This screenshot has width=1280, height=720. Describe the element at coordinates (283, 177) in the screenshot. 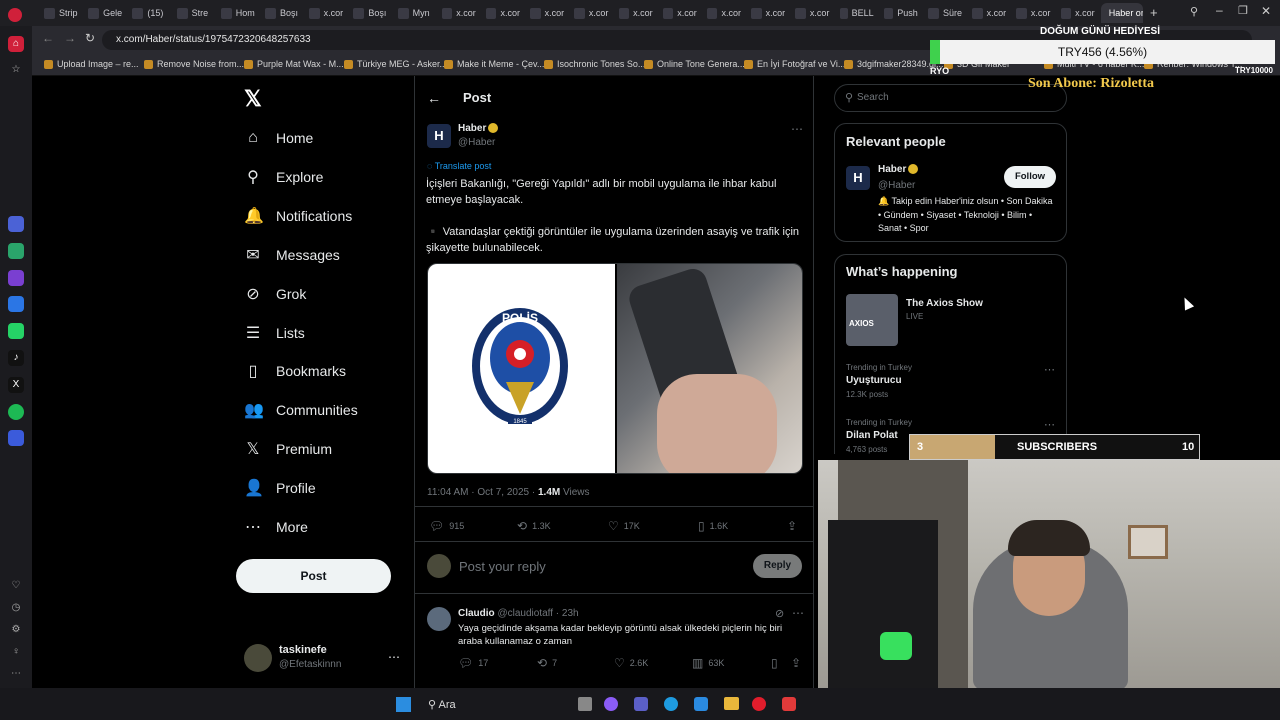

I see `nav-item-explore: ⚲ Explore` at that location.